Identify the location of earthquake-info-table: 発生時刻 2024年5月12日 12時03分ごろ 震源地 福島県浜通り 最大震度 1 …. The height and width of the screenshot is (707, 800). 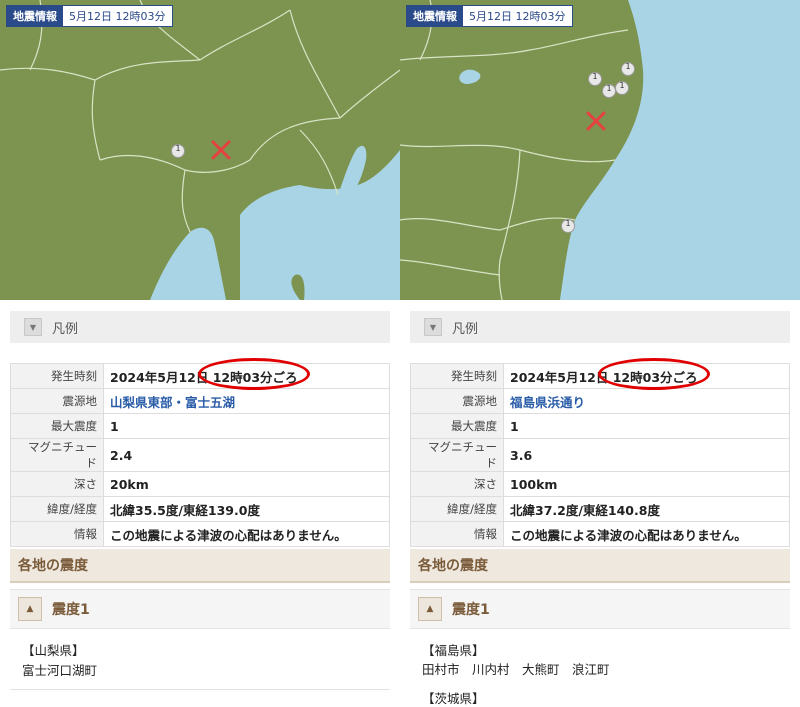
(600, 455).